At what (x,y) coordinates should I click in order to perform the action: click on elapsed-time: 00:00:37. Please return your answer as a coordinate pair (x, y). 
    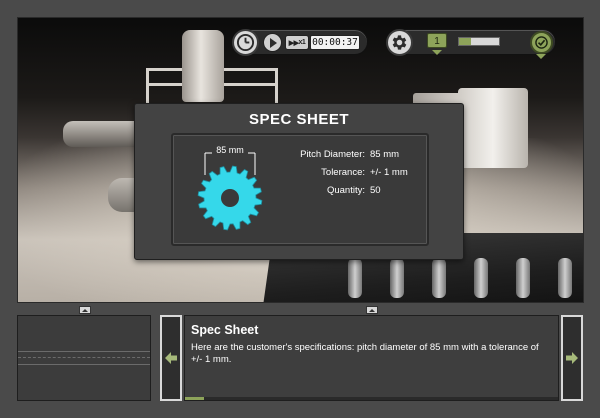
    Looking at the image, I should click on (335, 42).